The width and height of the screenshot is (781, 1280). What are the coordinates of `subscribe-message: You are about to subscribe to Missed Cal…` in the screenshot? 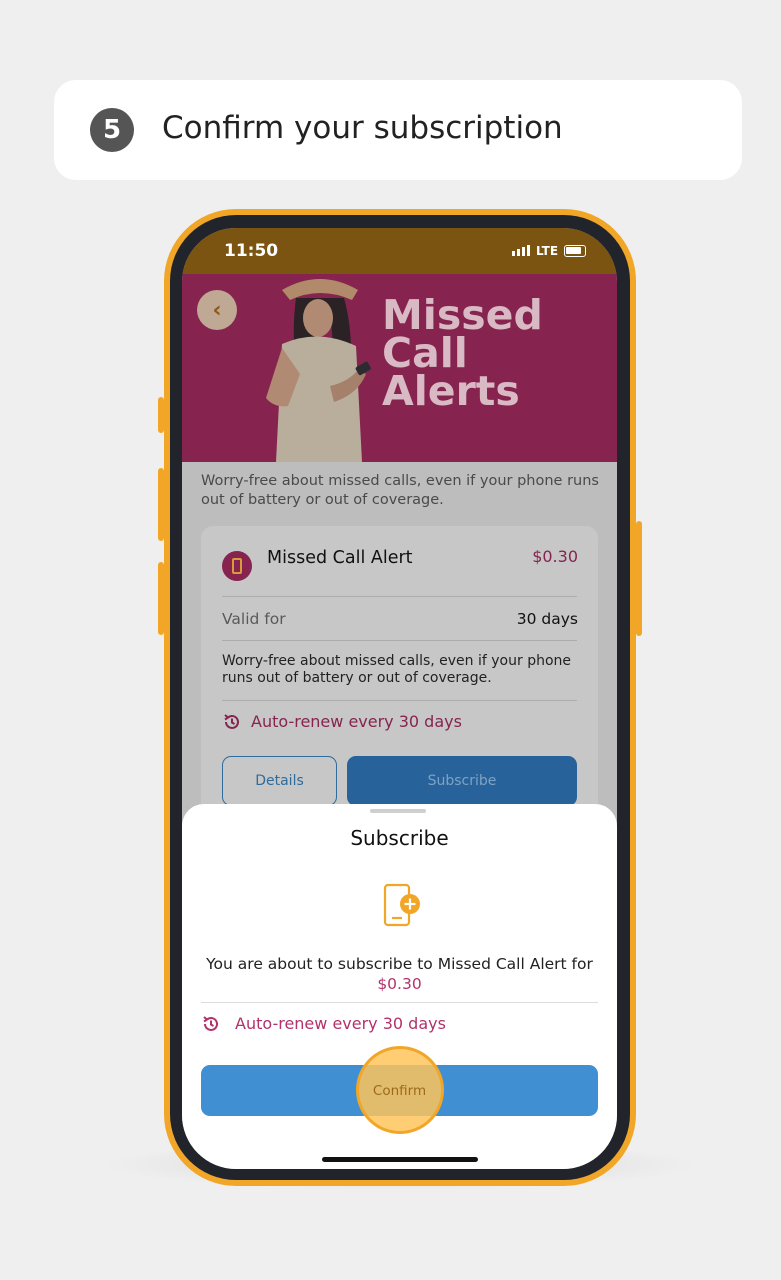 It's located at (399, 974).